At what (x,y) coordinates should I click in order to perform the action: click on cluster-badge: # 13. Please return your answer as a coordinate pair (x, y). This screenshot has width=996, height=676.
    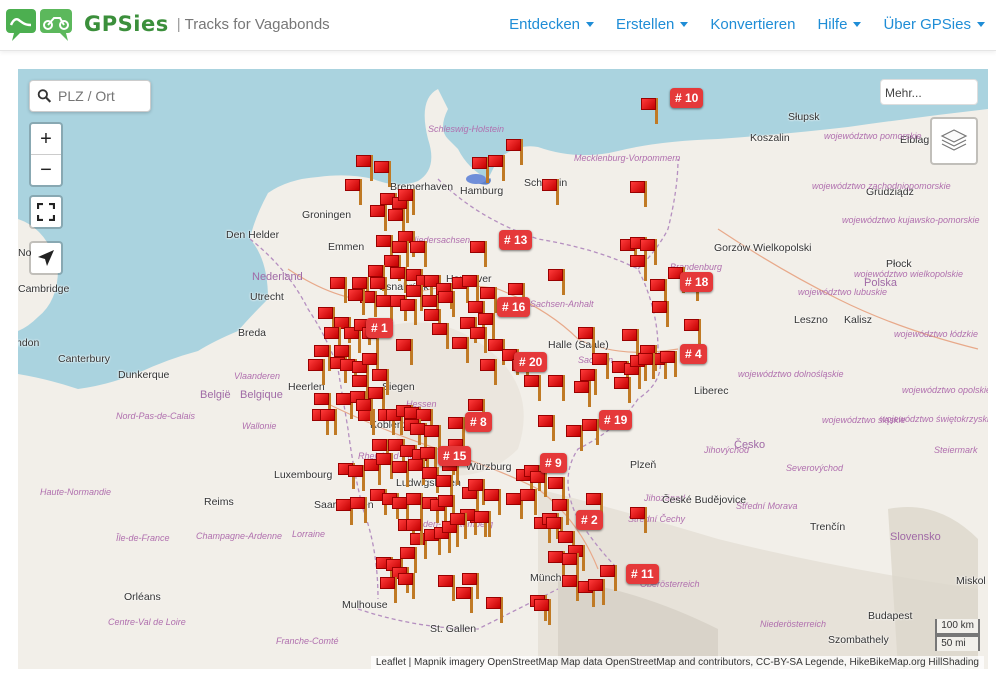
    Looking at the image, I should click on (516, 240).